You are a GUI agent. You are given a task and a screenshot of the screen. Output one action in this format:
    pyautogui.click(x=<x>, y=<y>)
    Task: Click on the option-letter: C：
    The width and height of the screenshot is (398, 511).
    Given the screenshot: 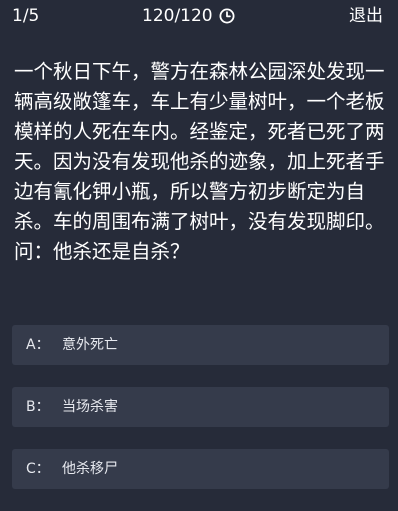 What is the action you would take?
    pyautogui.click(x=38, y=469)
    